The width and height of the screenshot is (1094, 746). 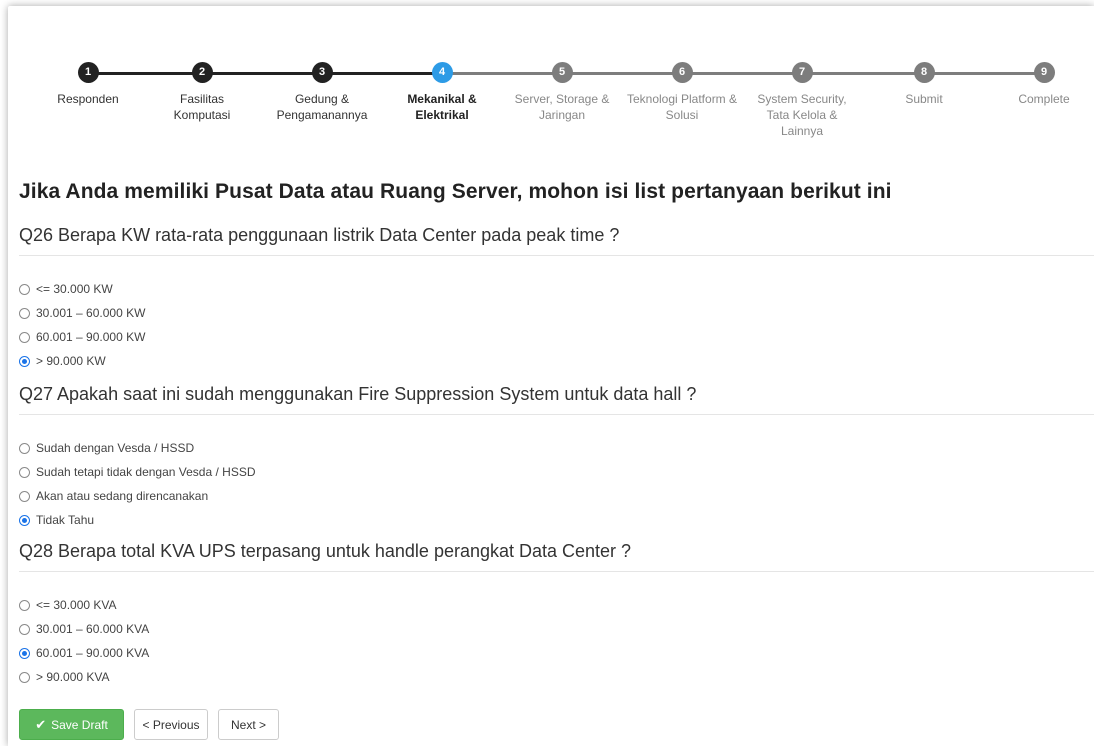 I want to click on step-number: 6, so click(x=682, y=72).